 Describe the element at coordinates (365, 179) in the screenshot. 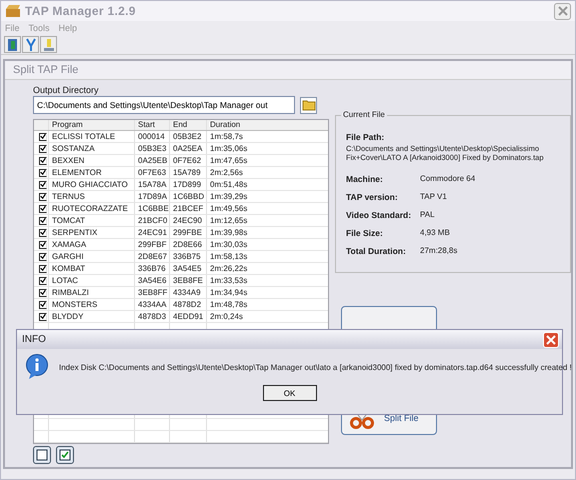

I see `field-label: Machine:` at that location.